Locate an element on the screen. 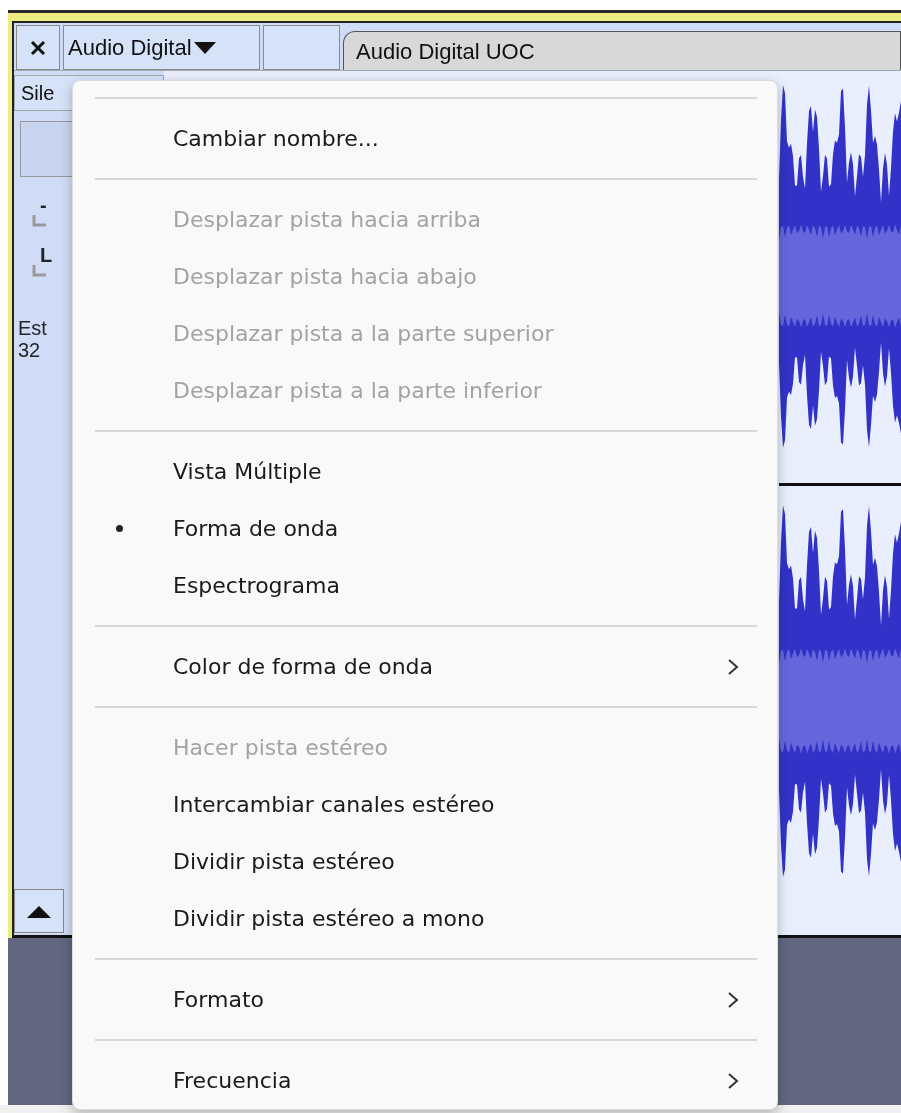 The image size is (901, 1113). menu-item: Formato is located at coordinates (425, 999).